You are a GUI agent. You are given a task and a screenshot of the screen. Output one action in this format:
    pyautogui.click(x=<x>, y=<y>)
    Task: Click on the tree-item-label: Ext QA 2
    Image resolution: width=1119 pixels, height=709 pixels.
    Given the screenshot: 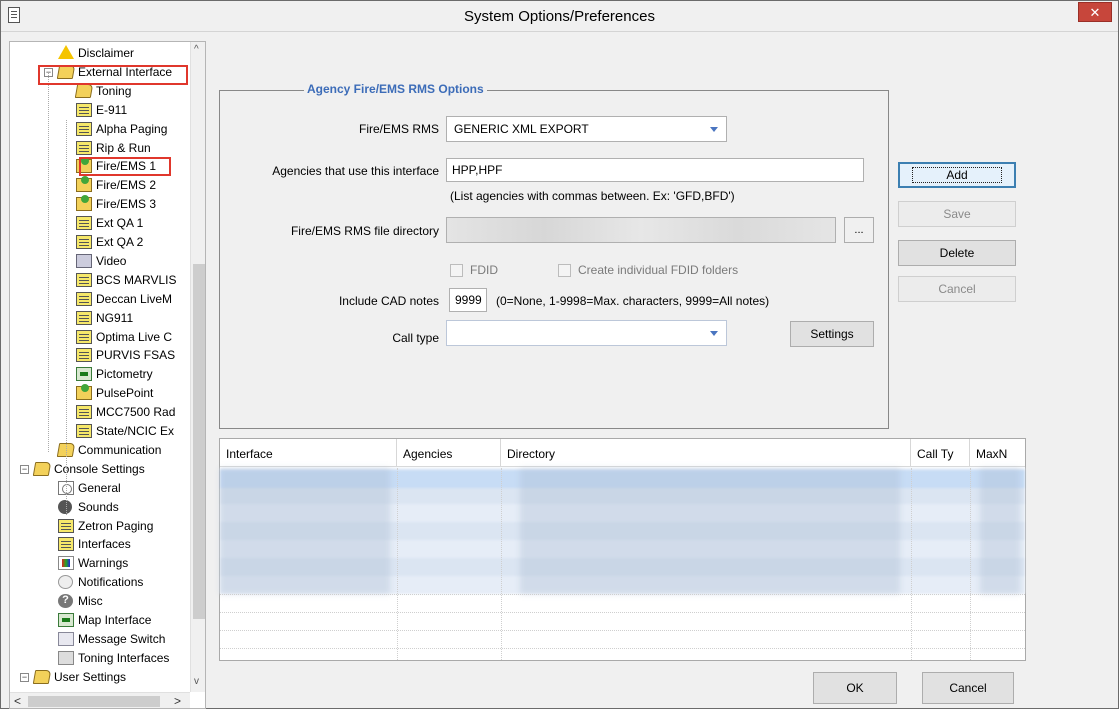 What is the action you would take?
    pyautogui.click(x=120, y=242)
    